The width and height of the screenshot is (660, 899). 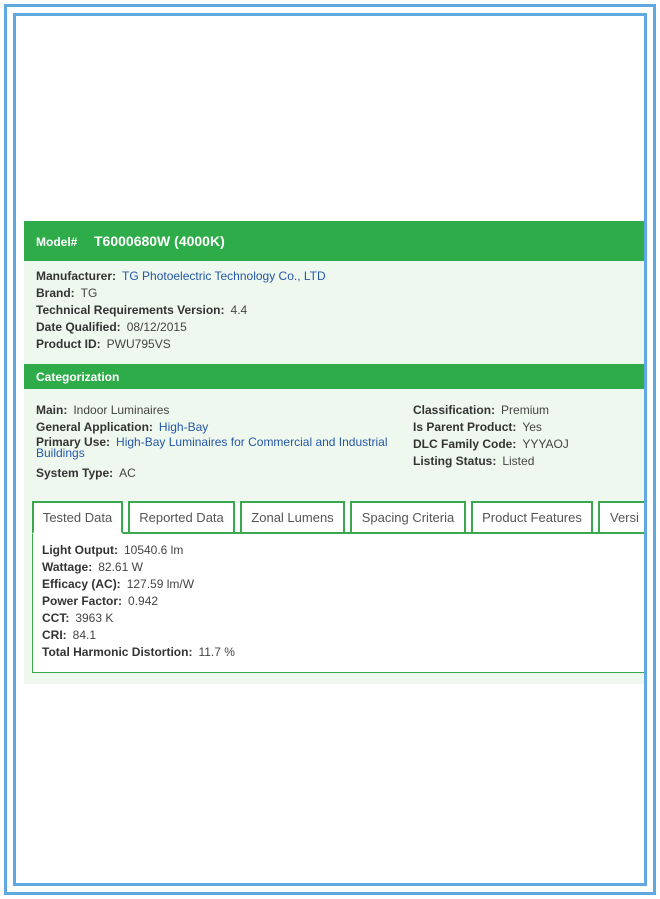 I want to click on tested-wattage: Wattage: 82.61 W, so click(x=92, y=567).